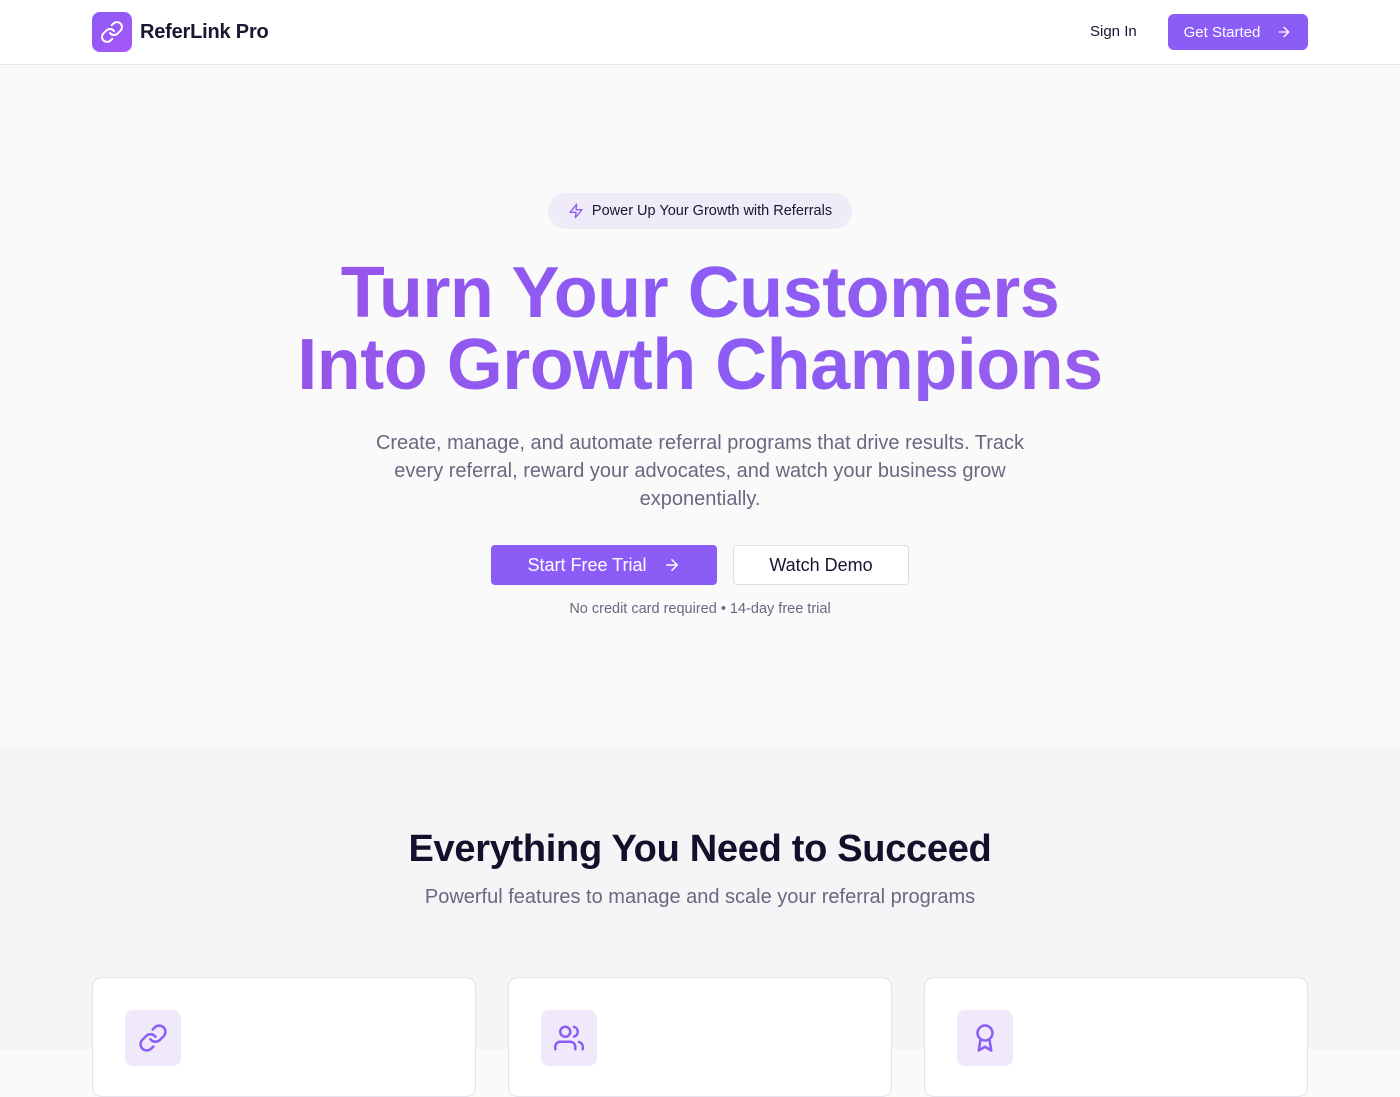 The image size is (1400, 1097). What do you see at coordinates (700, 32) in the screenshot?
I see `top-navbar: ReferLink Pro Sign In Get Started` at bounding box center [700, 32].